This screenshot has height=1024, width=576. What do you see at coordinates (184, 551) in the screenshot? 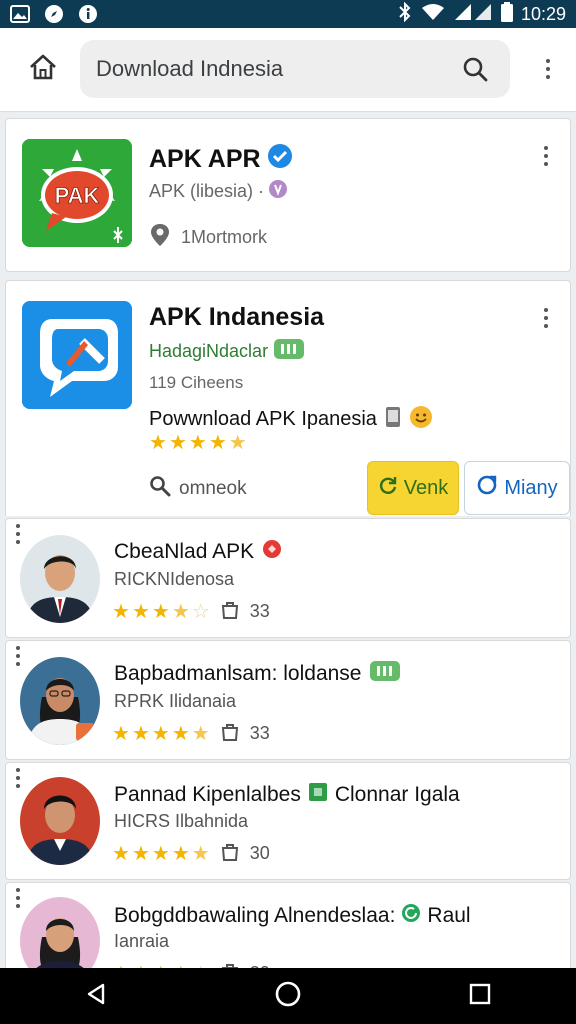
I see `item-title: CbeaNlad APK` at bounding box center [184, 551].